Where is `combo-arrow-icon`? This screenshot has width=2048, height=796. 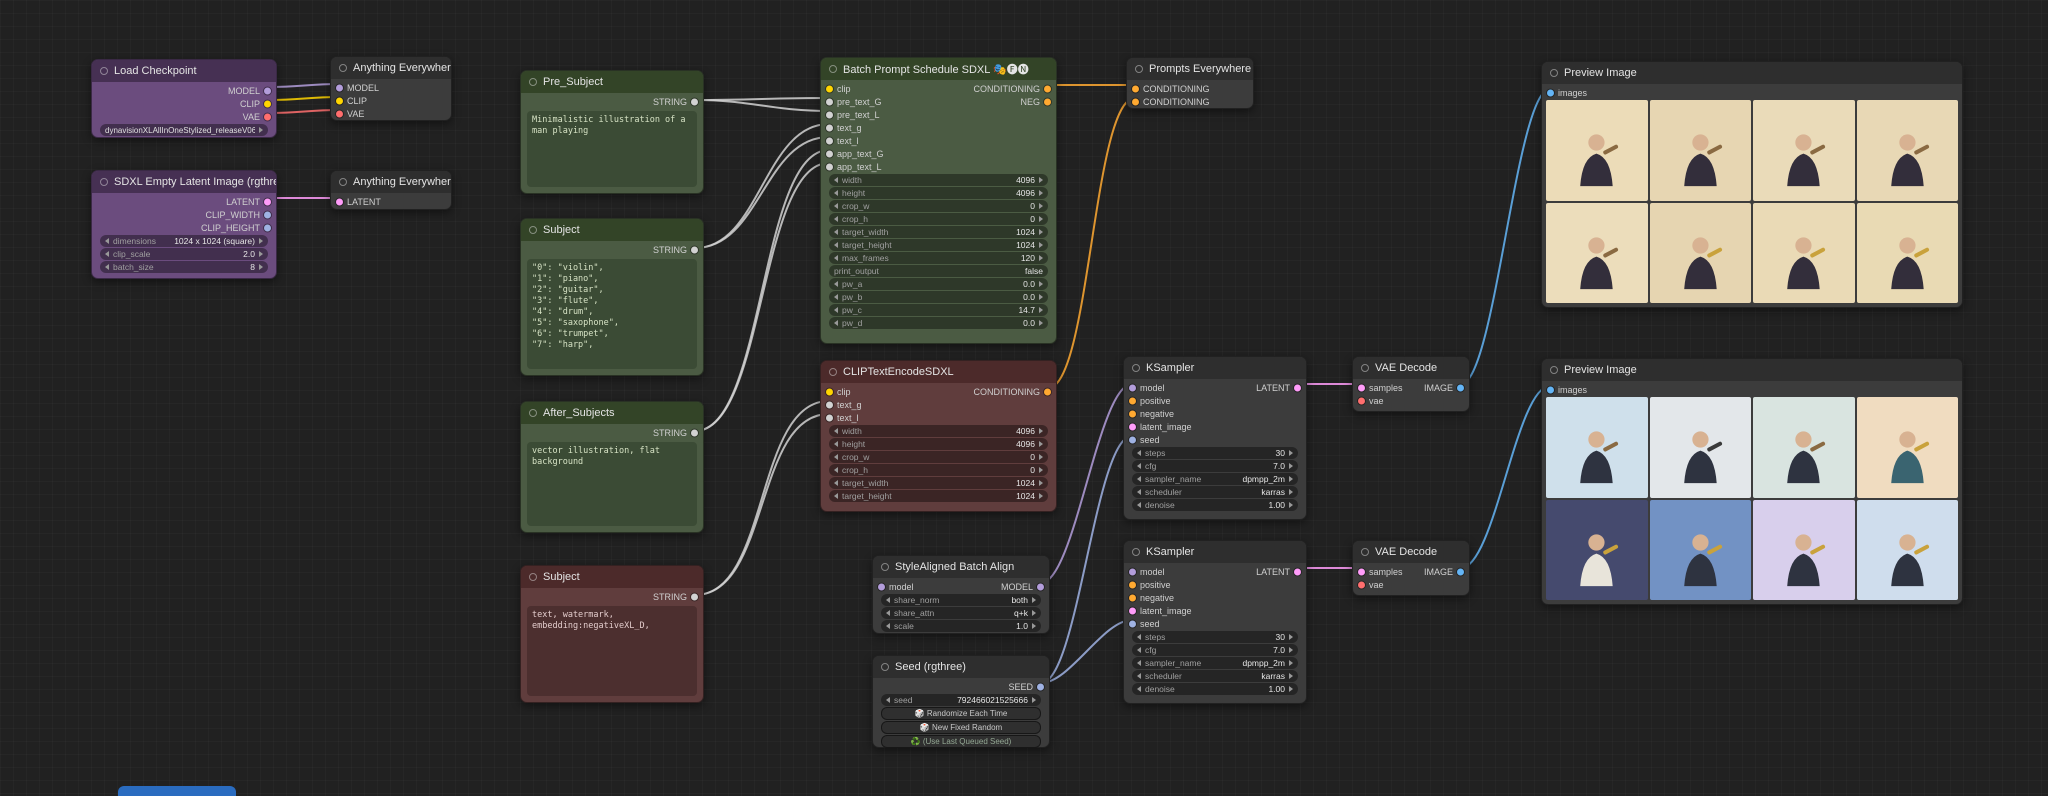 combo-arrow-icon is located at coordinates (261, 130).